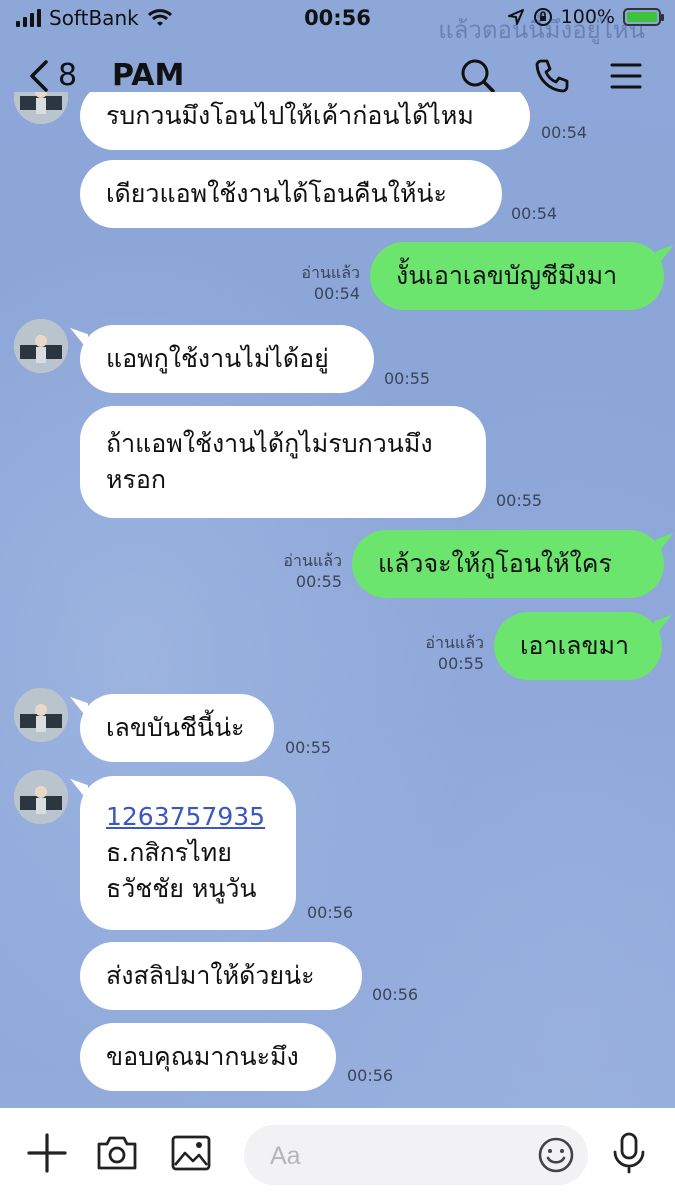 This screenshot has height=1200, width=675. I want to click on message-bubble-in: เลขบันชีนี้น่ะ, so click(177, 728).